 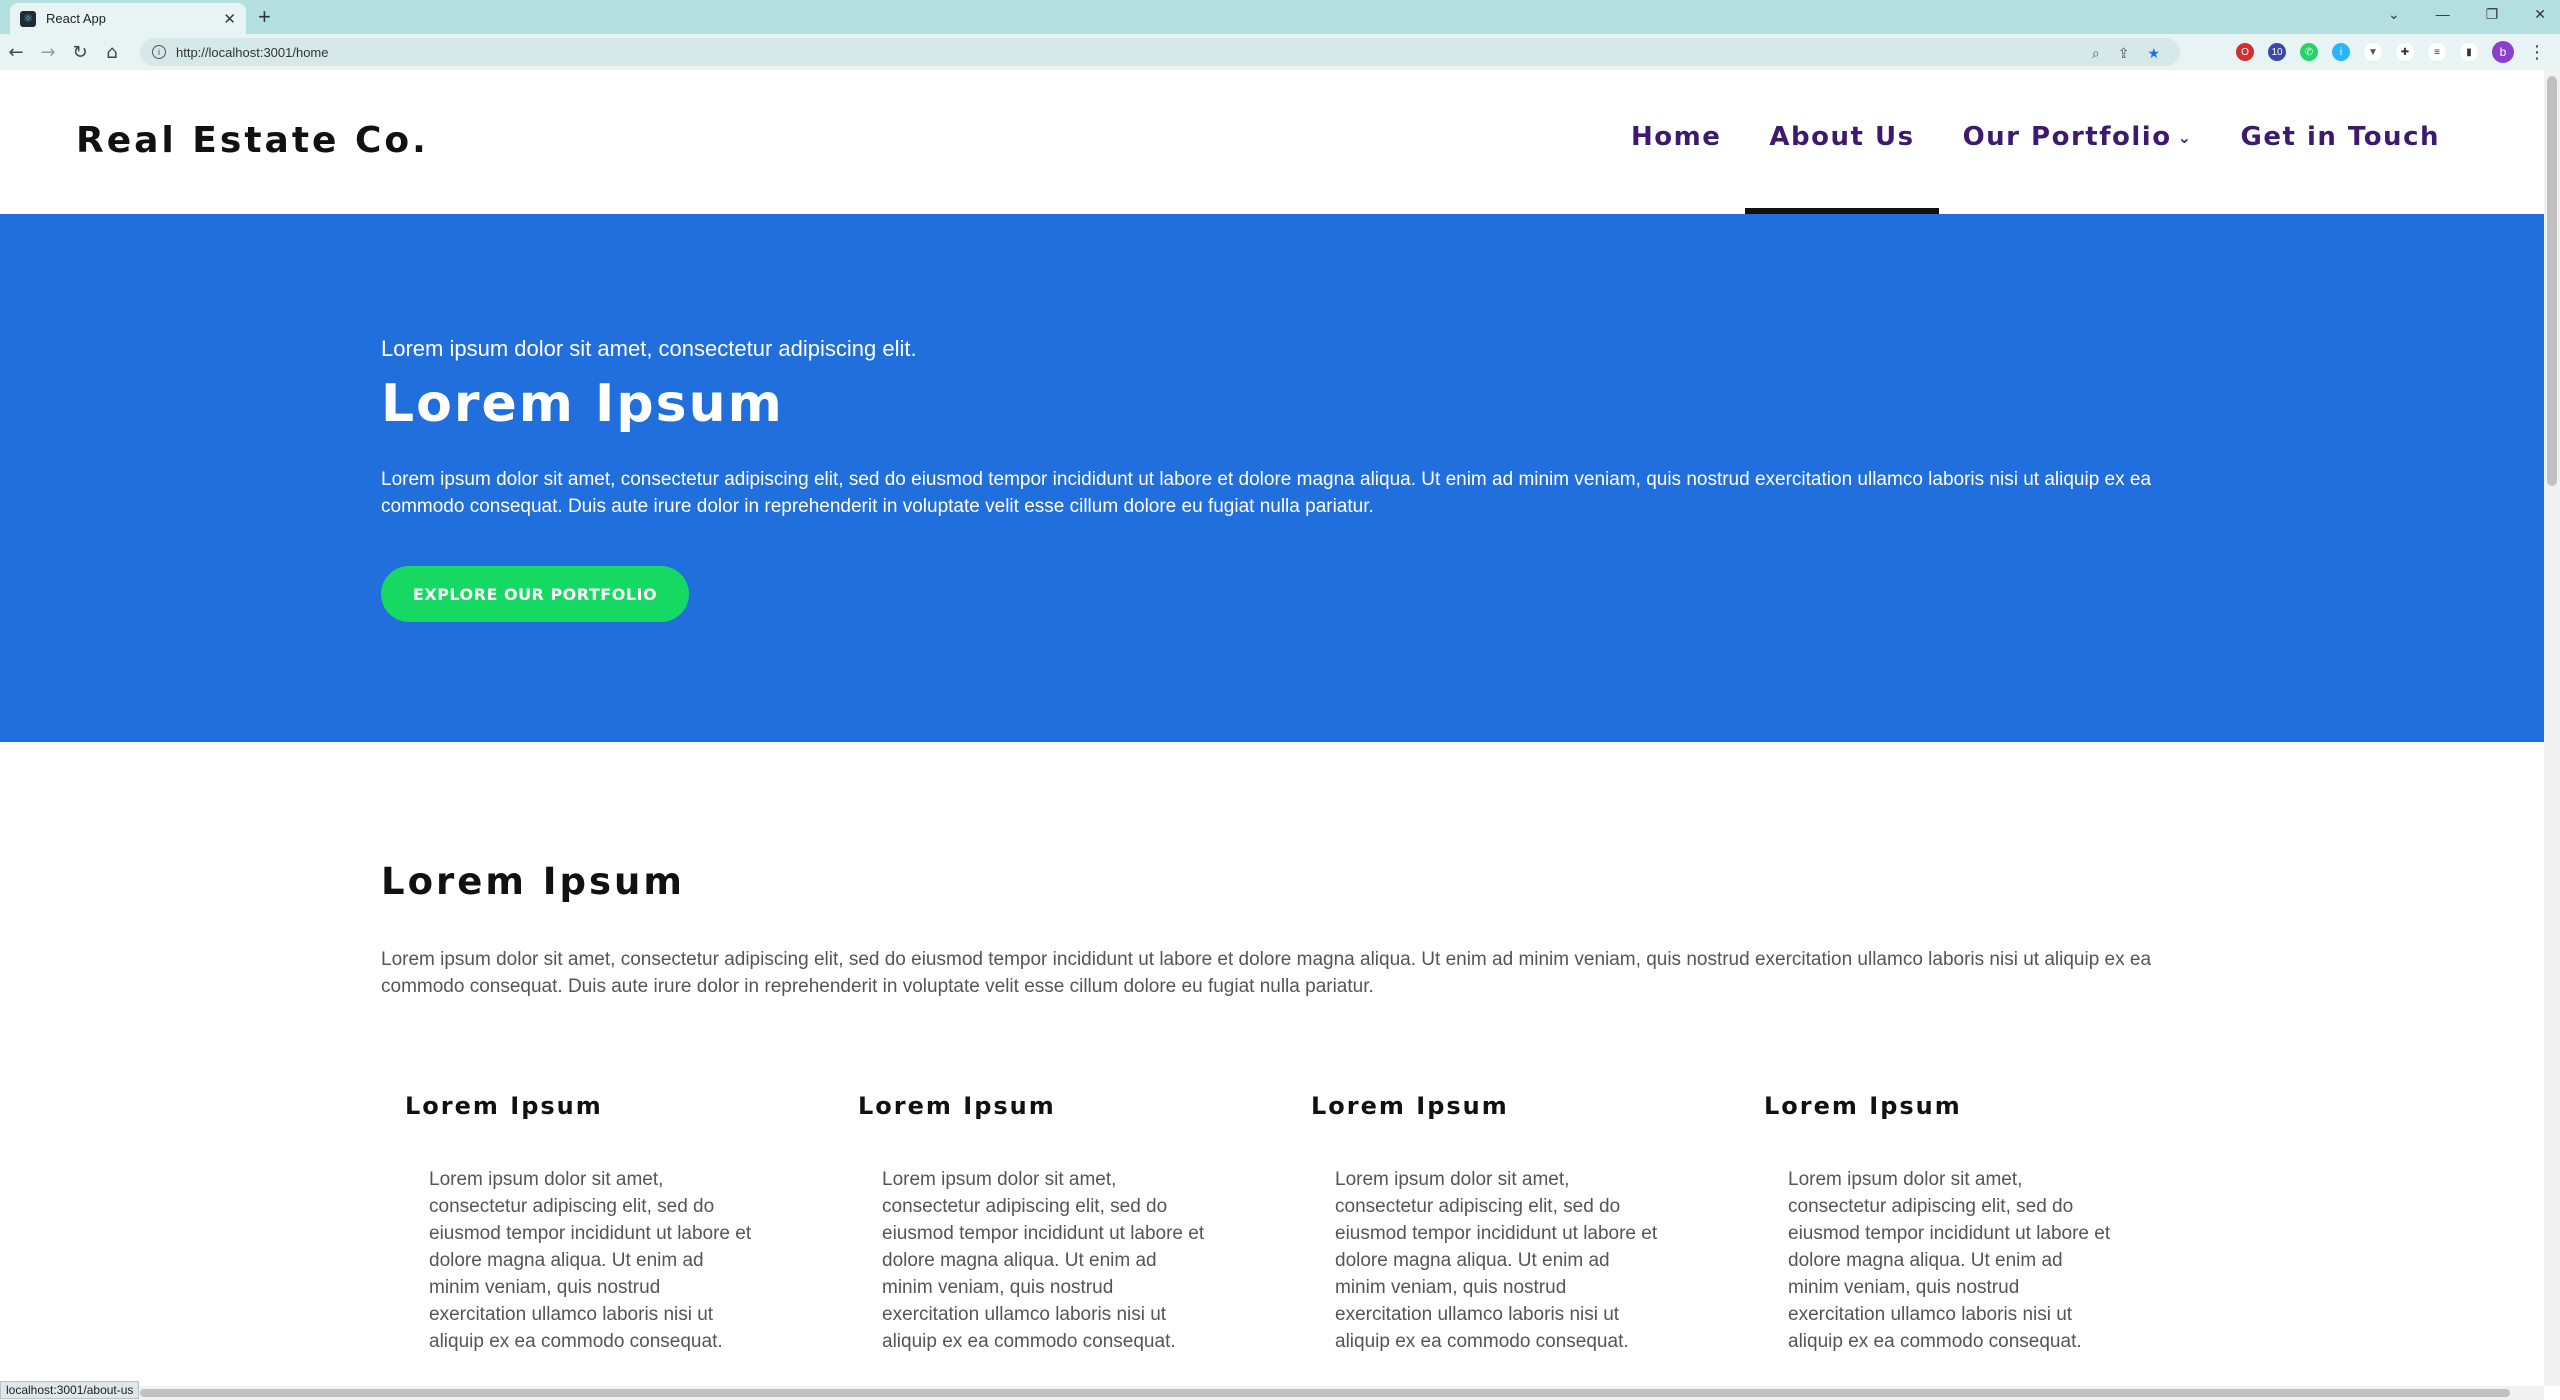 What do you see at coordinates (2443, 14) in the screenshot?
I see `minimize-button: —` at bounding box center [2443, 14].